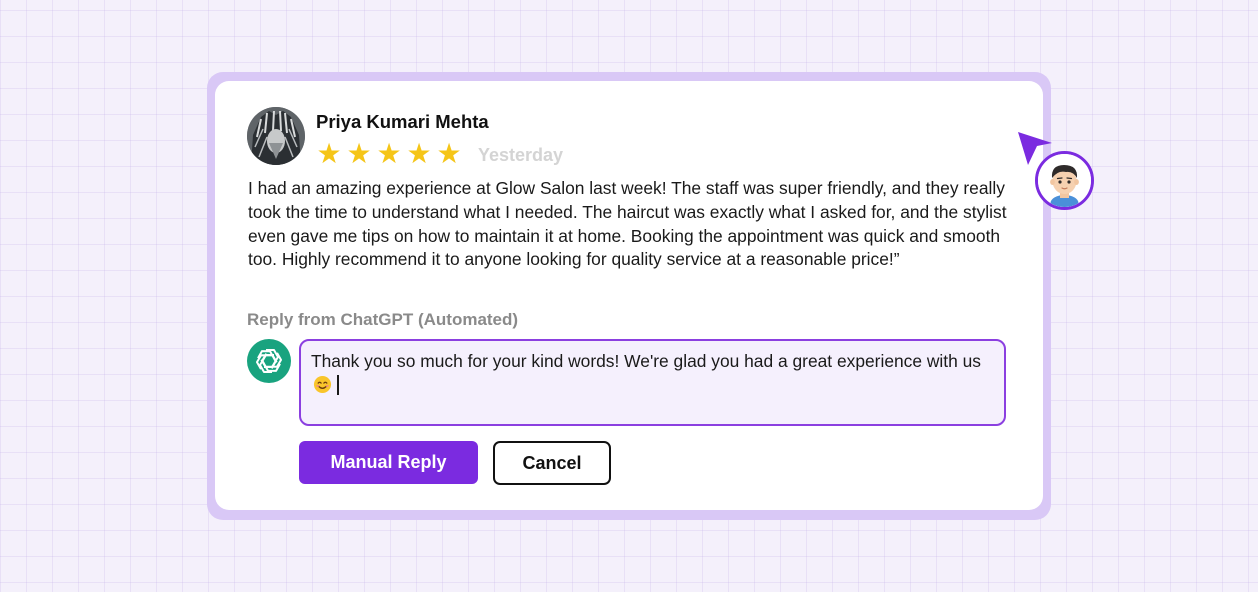 This screenshot has height=592, width=1258. Describe the element at coordinates (269, 361) in the screenshot. I see `chatgpt-logo-icon` at that location.